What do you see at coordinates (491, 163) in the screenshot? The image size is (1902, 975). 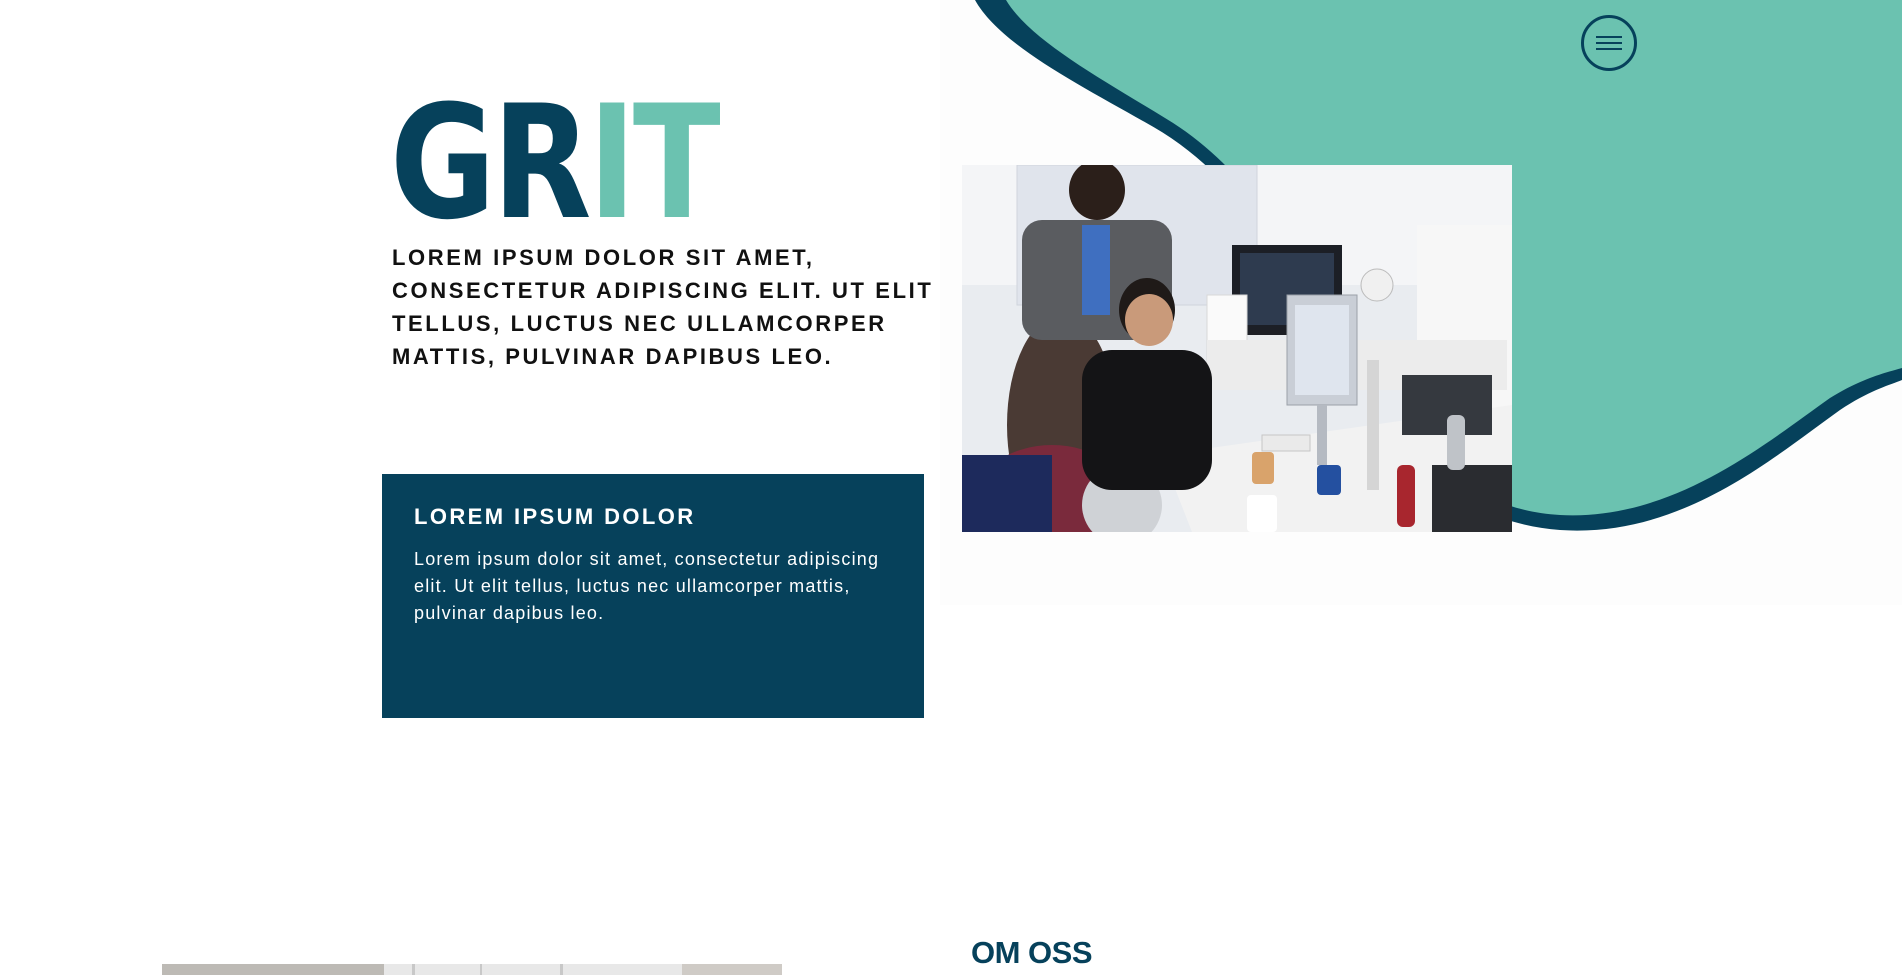 I see `logo-part-gr: GR` at bounding box center [491, 163].